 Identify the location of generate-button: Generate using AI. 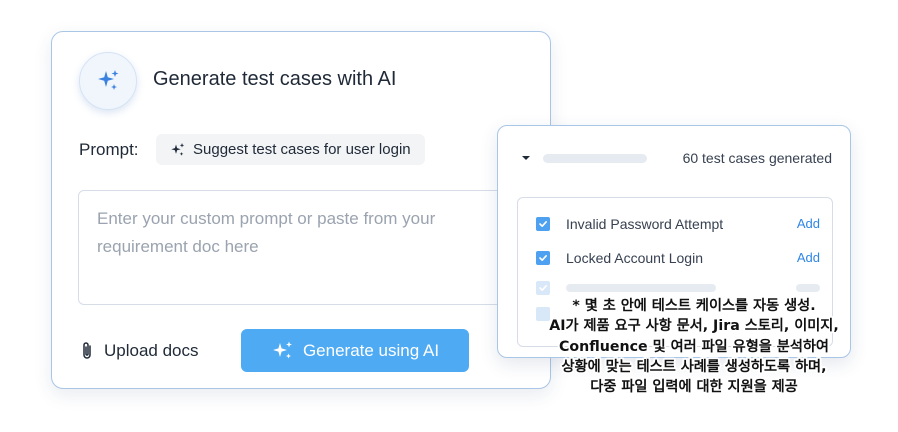
(355, 350).